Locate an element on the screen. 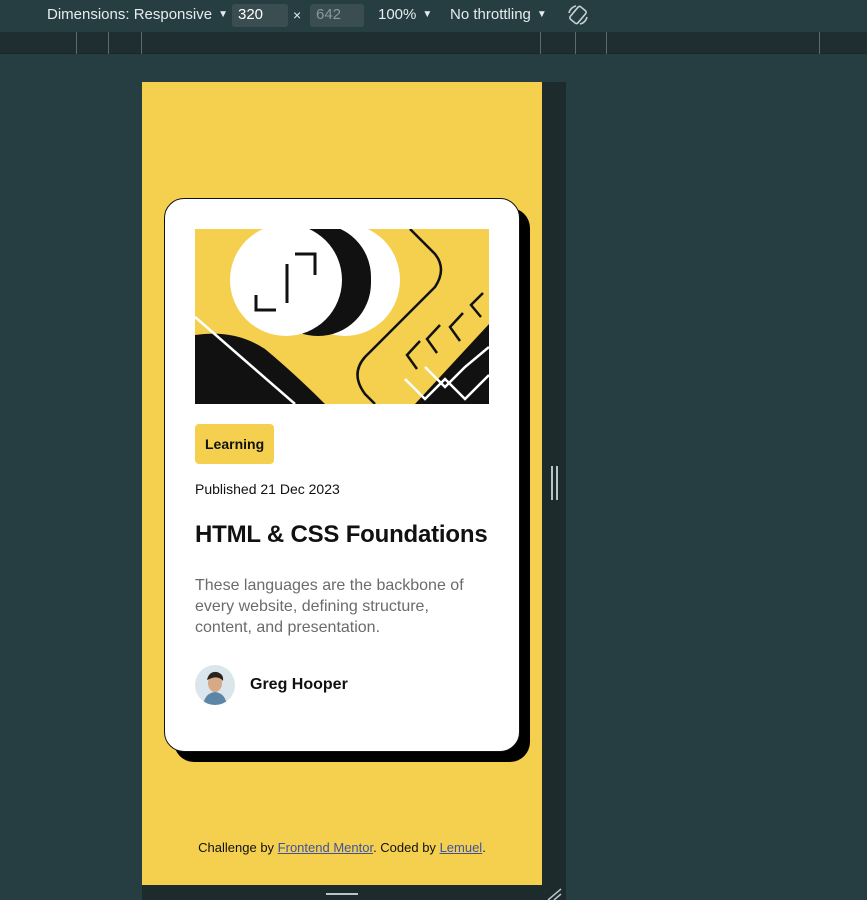 The width and height of the screenshot is (867, 900). published-date: Published 21 Dec 2023 is located at coordinates (267, 489).